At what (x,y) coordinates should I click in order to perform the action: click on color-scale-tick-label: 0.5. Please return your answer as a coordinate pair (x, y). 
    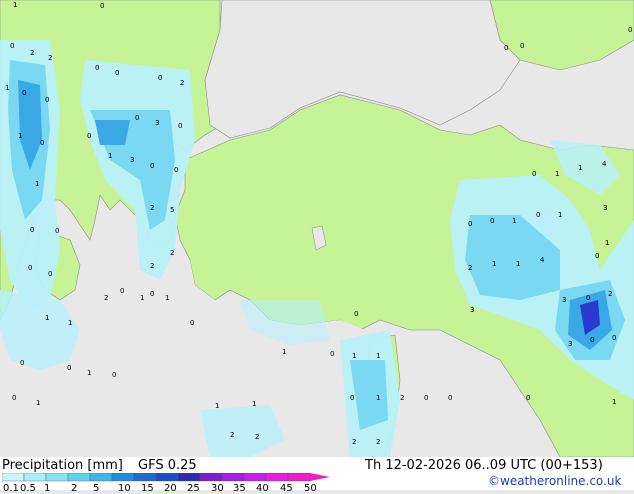
    Looking at the image, I should click on (28, 488).